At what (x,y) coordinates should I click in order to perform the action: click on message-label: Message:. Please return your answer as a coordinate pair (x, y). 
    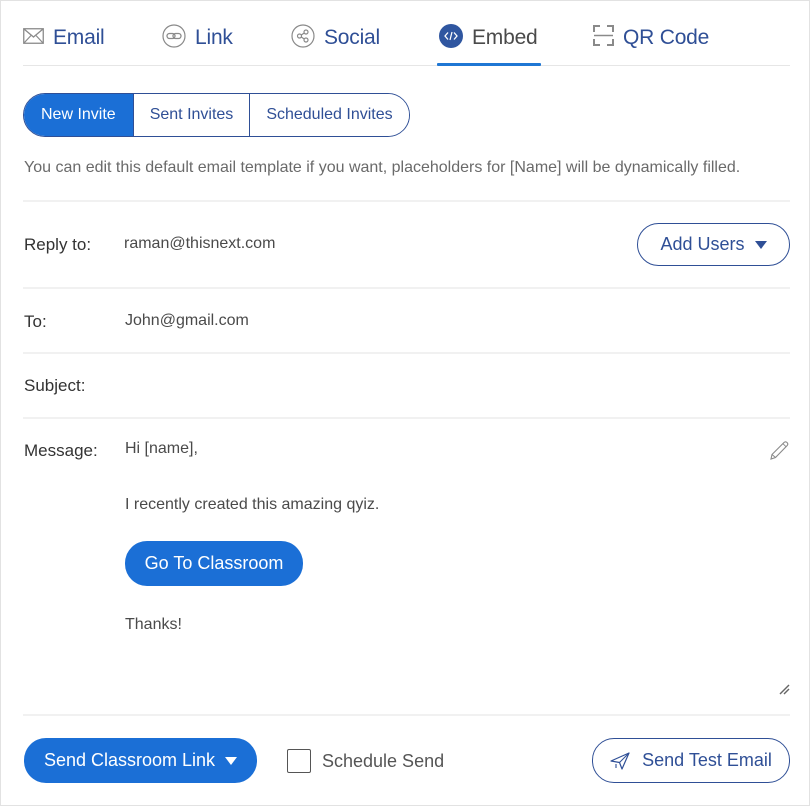
    Looking at the image, I should click on (61, 450).